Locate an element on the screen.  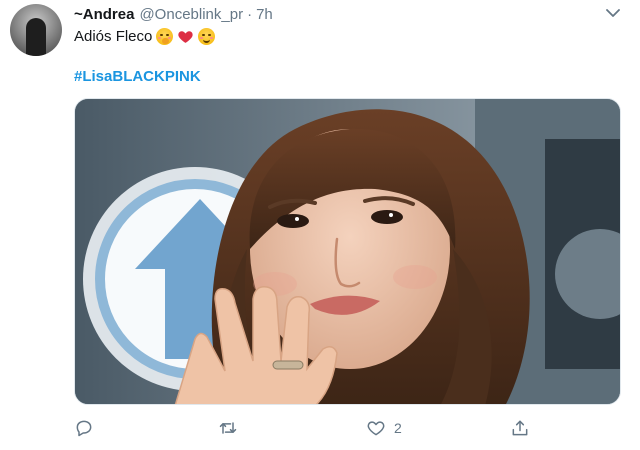
share-icon is located at coordinates (520, 428).